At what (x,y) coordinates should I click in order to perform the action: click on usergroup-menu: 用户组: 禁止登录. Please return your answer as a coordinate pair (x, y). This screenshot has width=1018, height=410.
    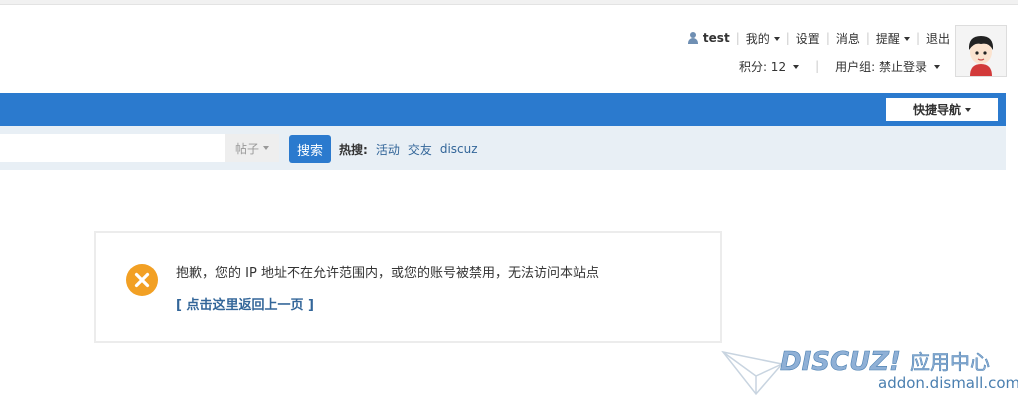
    Looking at the image, I should click on (887, 66).